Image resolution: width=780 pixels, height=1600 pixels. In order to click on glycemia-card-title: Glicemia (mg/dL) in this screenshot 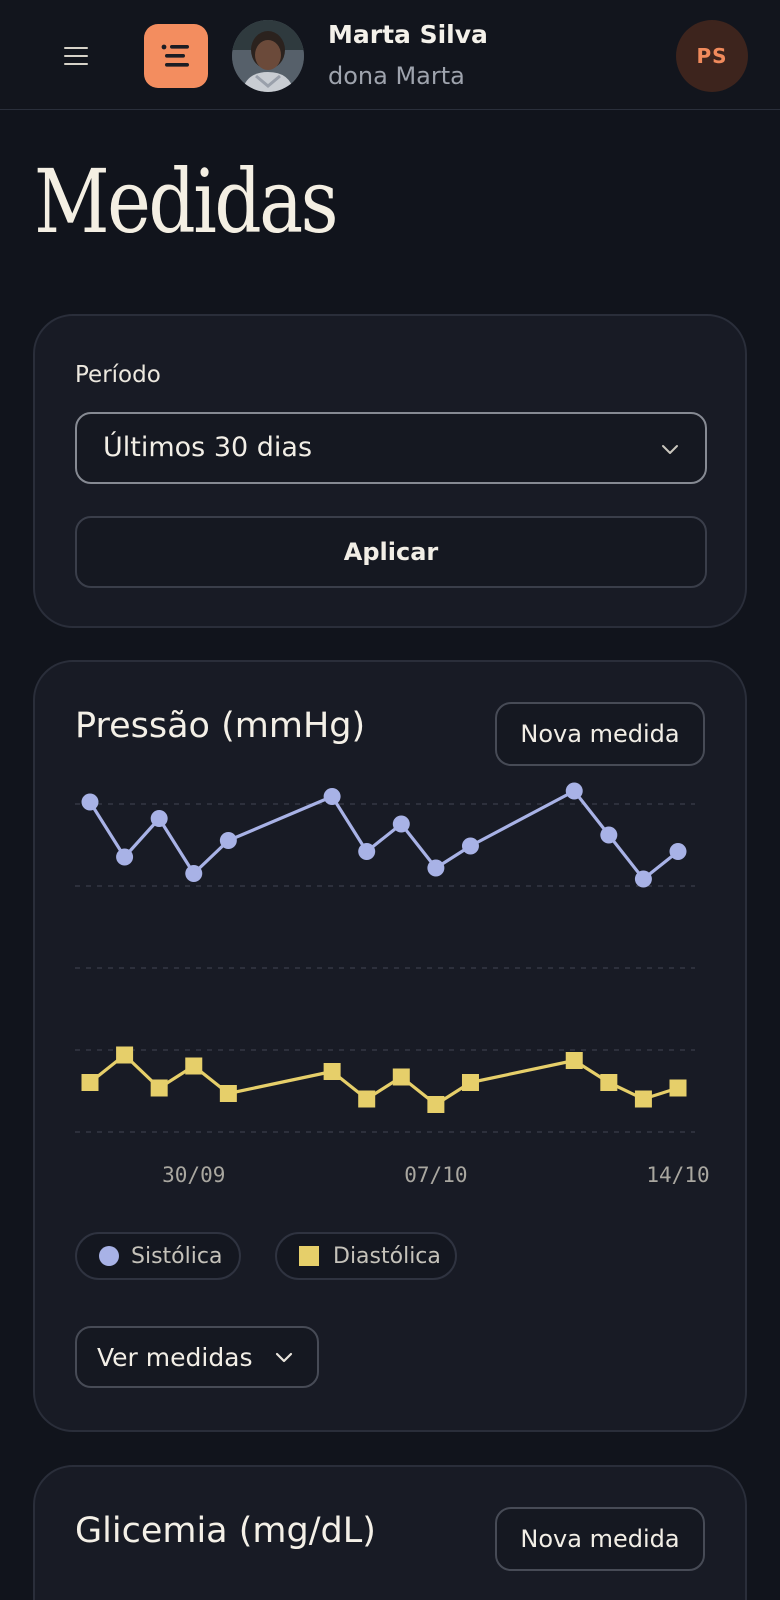, I will do `click(225, 1531)`.